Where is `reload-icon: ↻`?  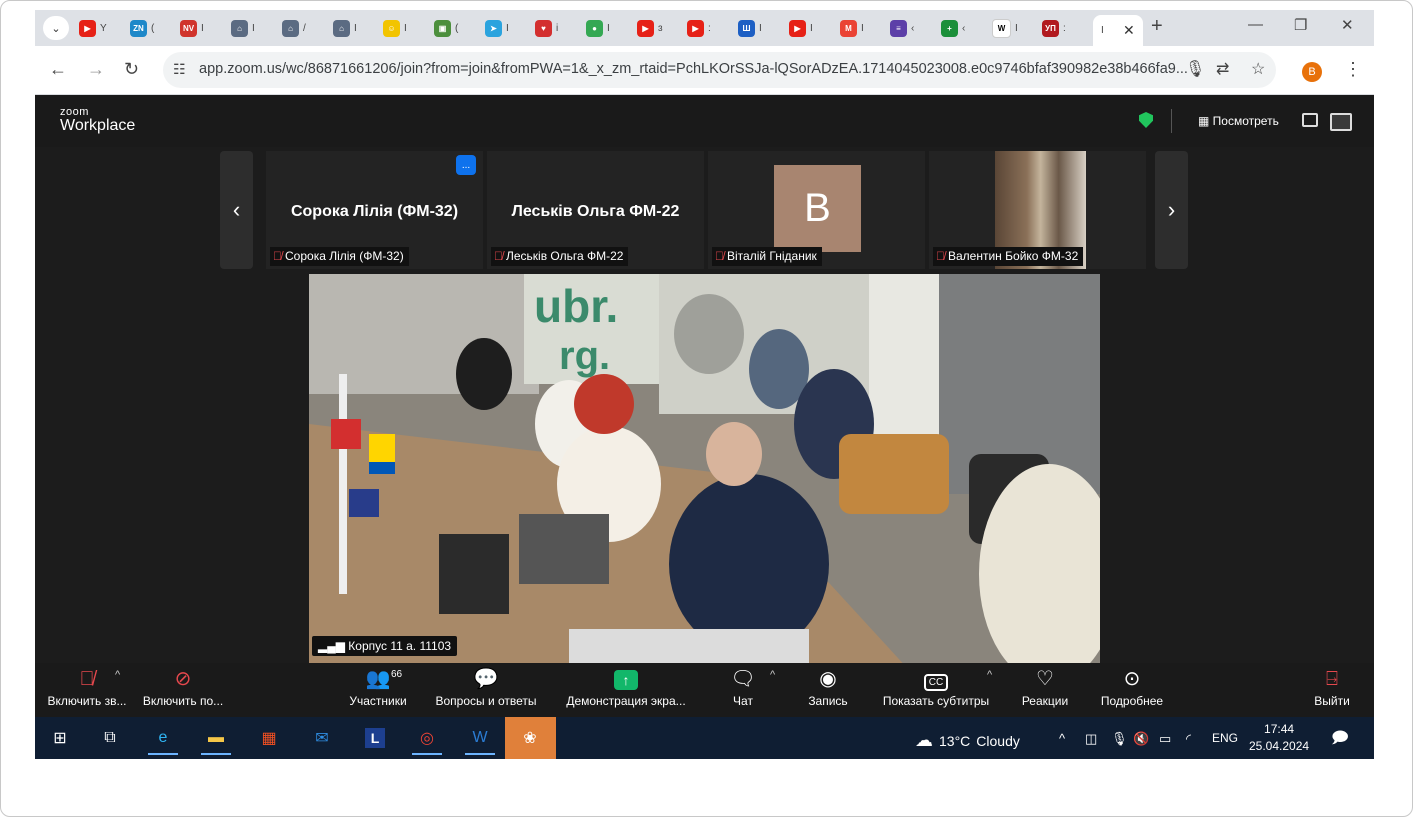 reload-icon: ↻ is located at coordinates (131, 69).